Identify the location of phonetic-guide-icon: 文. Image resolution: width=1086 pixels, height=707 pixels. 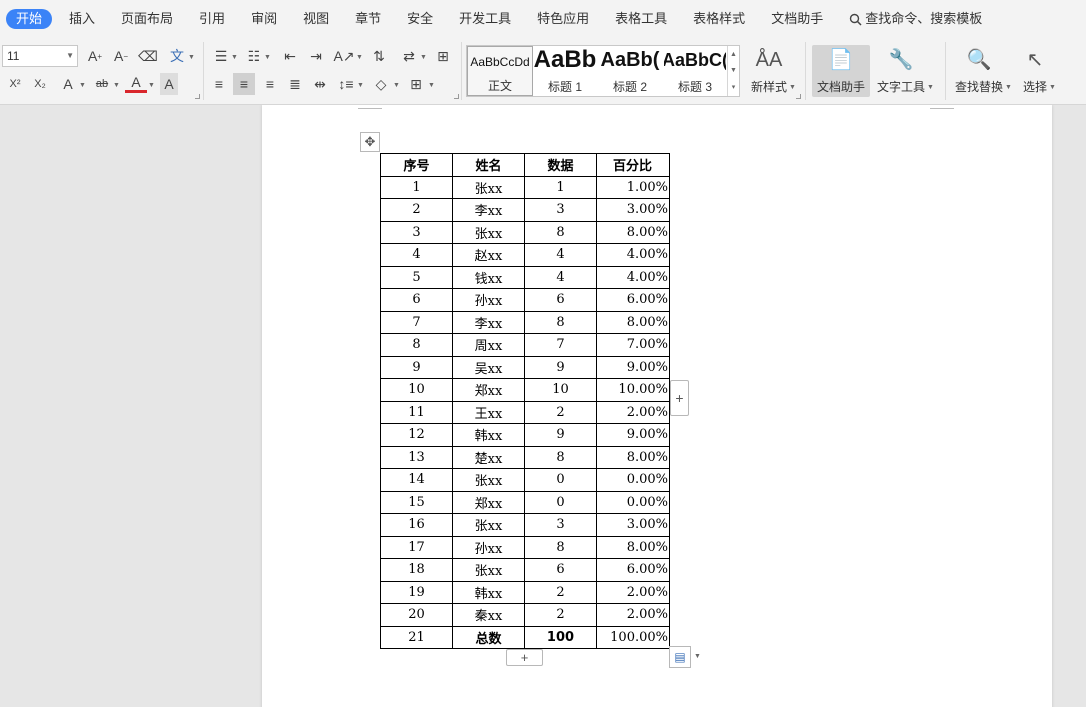
(177, 56).